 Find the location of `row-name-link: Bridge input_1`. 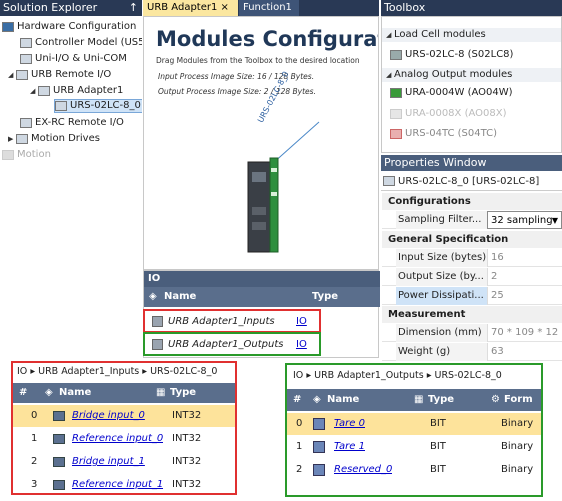

row-name-link: Bridge input_1 is located at coordinates (108, 462).